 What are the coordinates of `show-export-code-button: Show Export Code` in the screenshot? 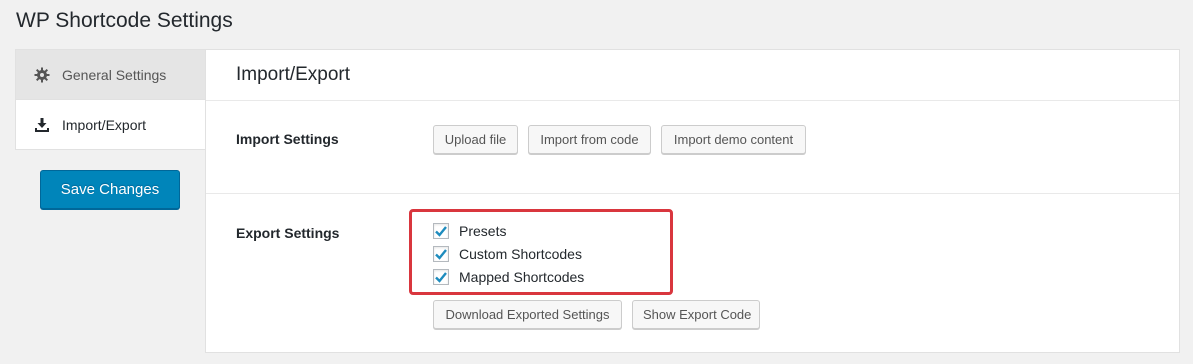 It's located at (696, 314).